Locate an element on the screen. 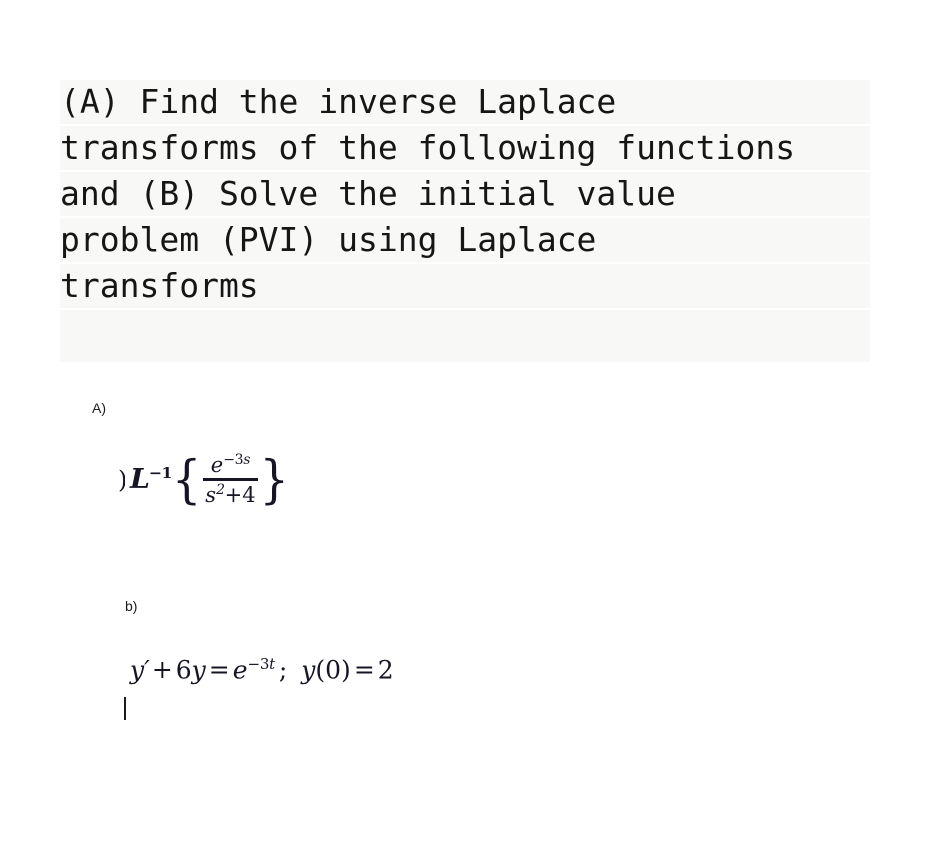  fraction-bar is located at coordinates (230, 479).